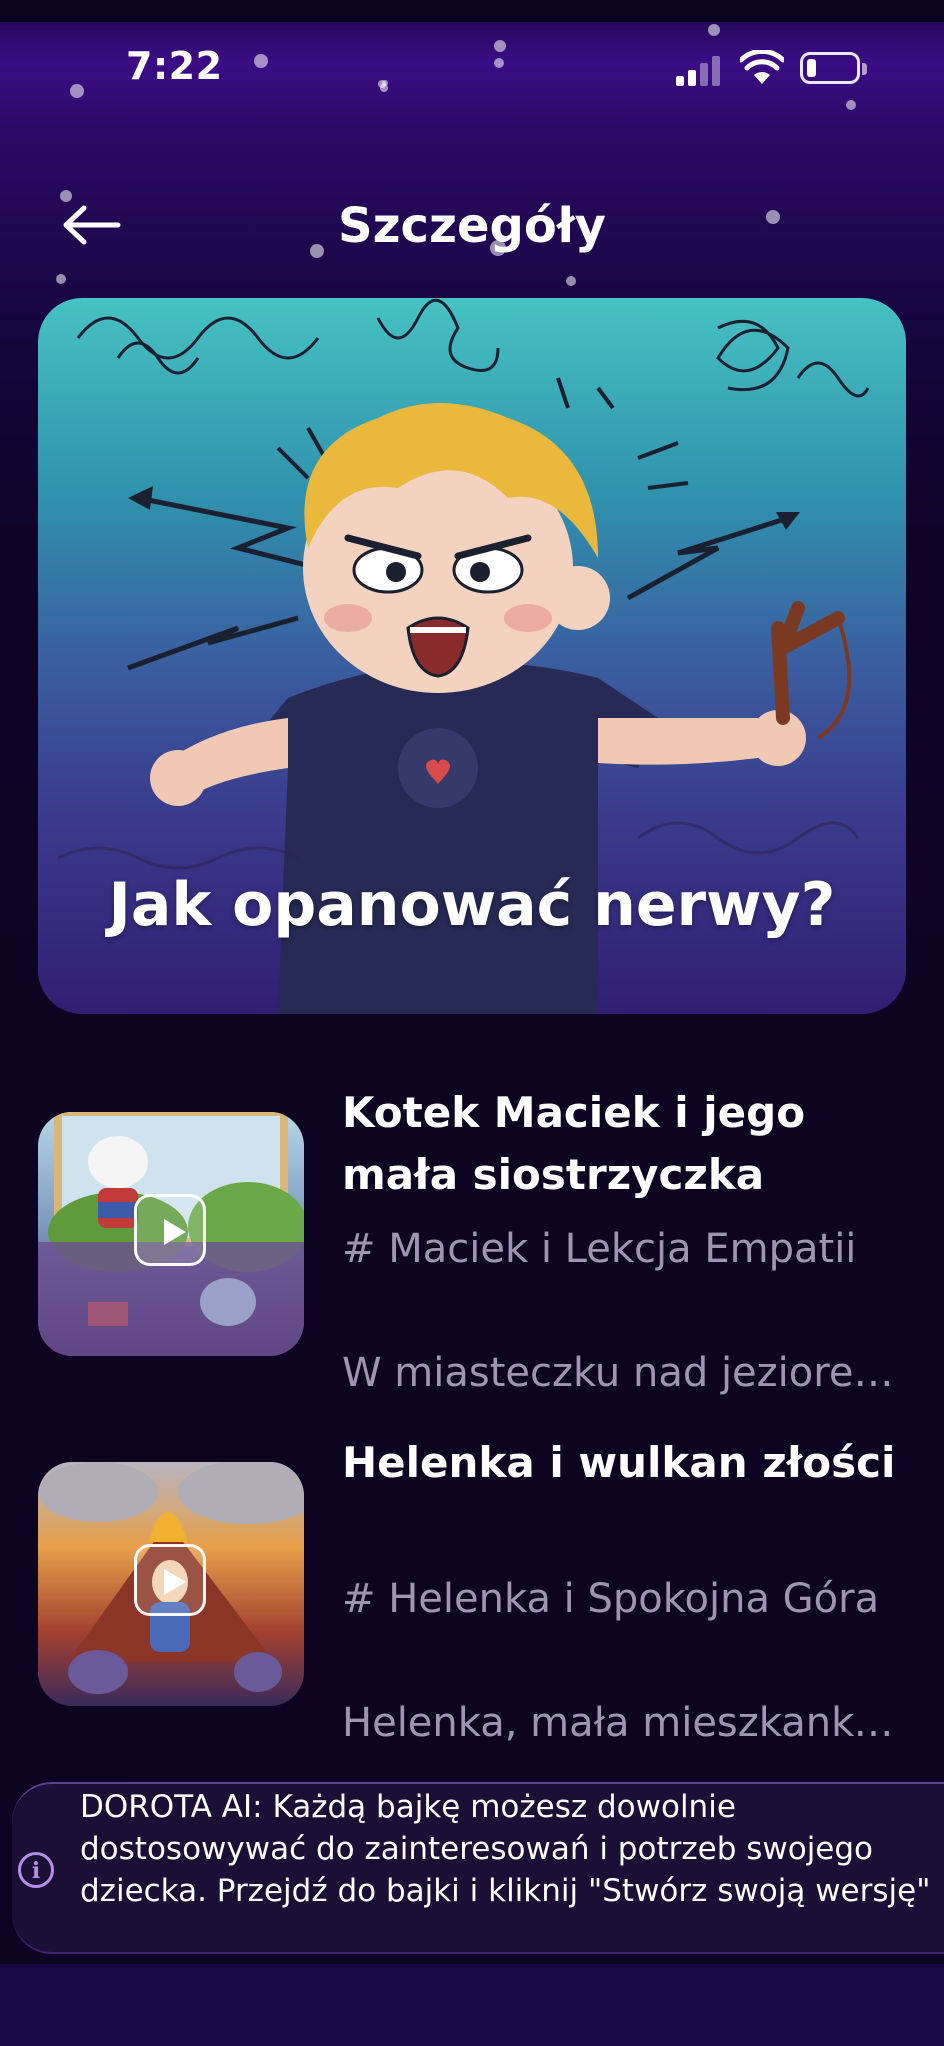  Describe the element at coordinates (574, 1143) in the screenshot. I see `story-title: Kotek Maciek i jego mała siostrzyczka` at that location.